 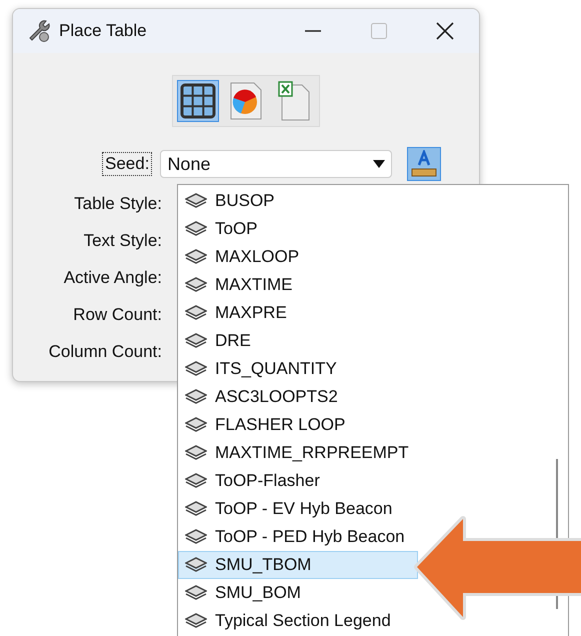 What do you see at coordinates (103, 31) in the screenshot?
I see `window-title: Place Table` at bounding box center [103, 31].